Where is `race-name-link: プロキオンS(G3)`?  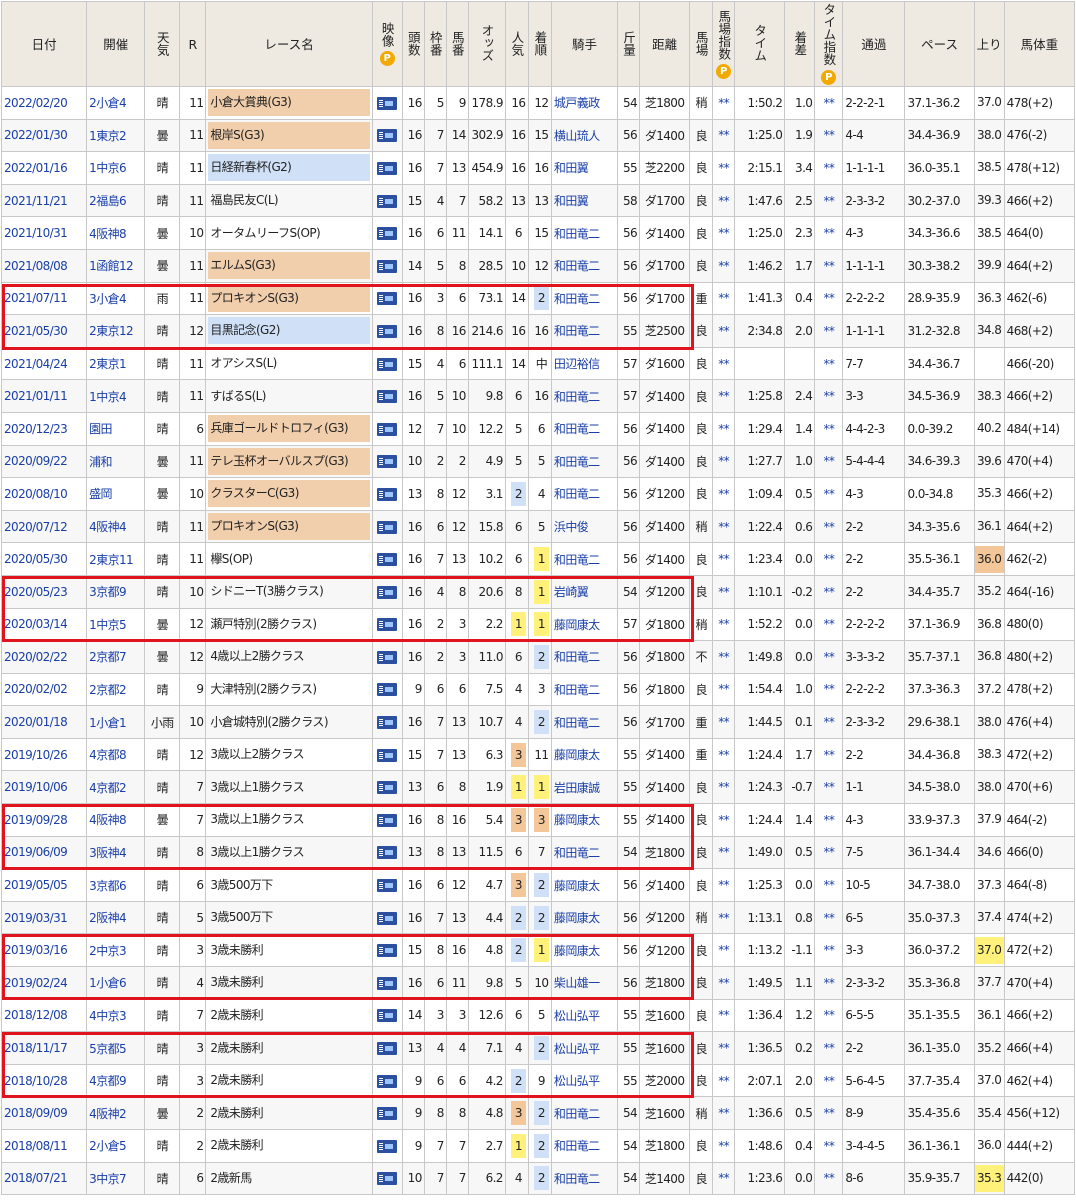
race-name-link: プロキオンS(G3) is located at coordinates (289, 298).